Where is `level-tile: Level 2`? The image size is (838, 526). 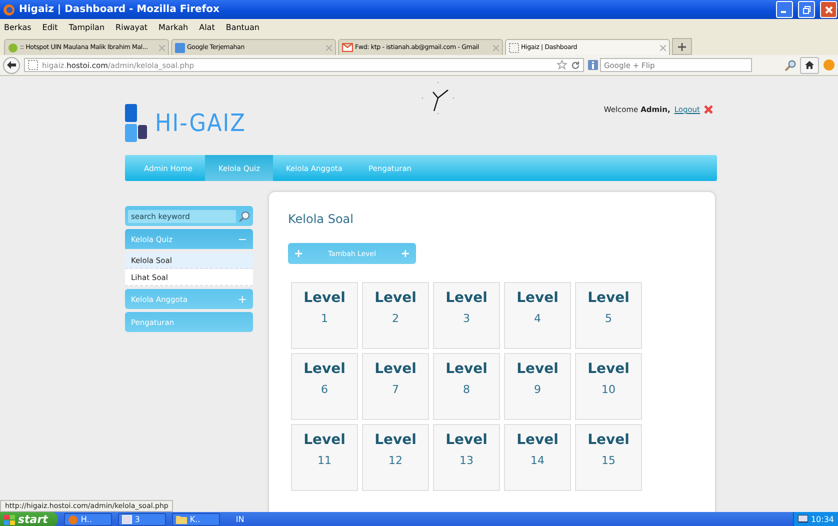
level-tile: Level 2 is located at coordinates (395, 315).